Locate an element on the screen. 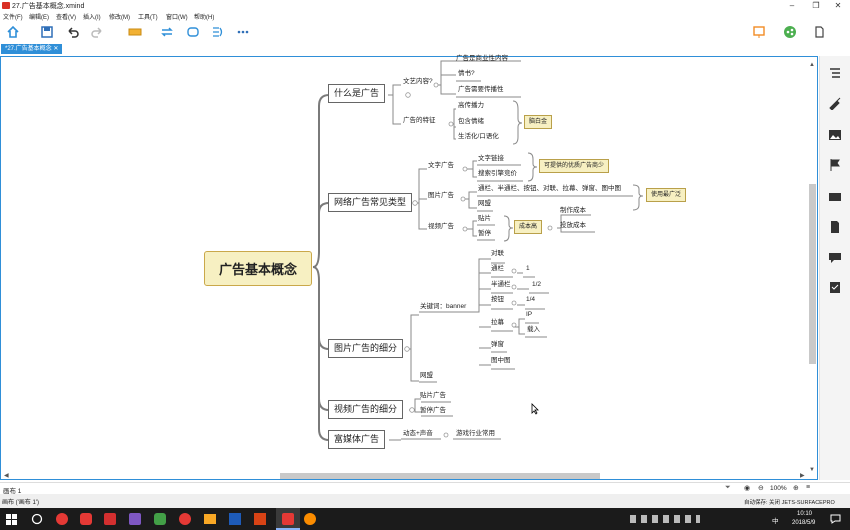 The height and width of the screenshot is (530, 850). more-icon is located at coordinates (243, 32).